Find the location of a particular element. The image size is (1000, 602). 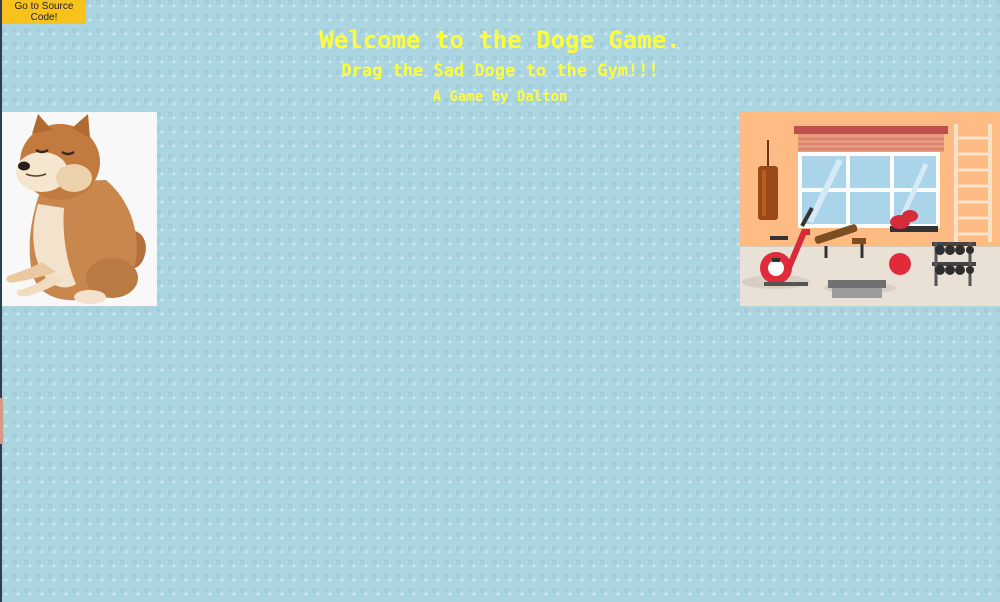

sad-doge-icon is located at coordinates (76, 209).